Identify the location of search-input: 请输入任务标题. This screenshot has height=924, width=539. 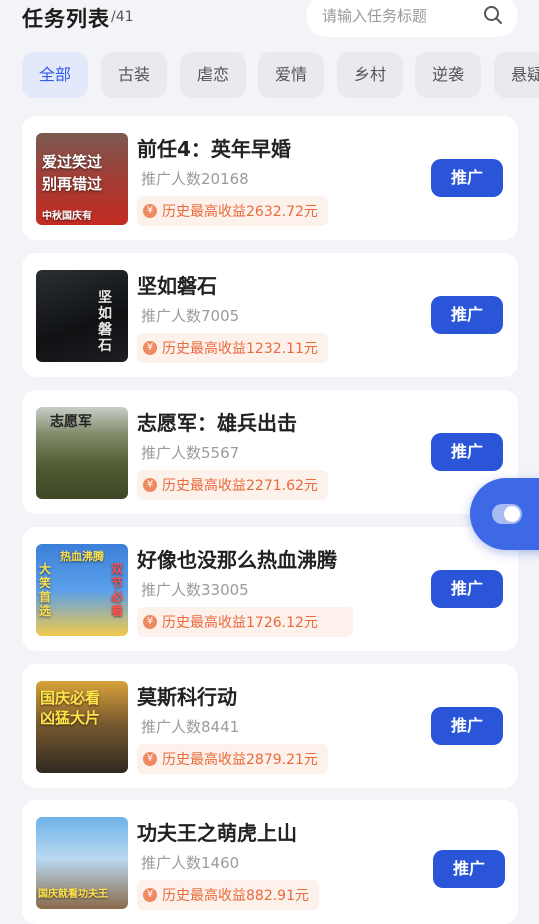
(374, 15).